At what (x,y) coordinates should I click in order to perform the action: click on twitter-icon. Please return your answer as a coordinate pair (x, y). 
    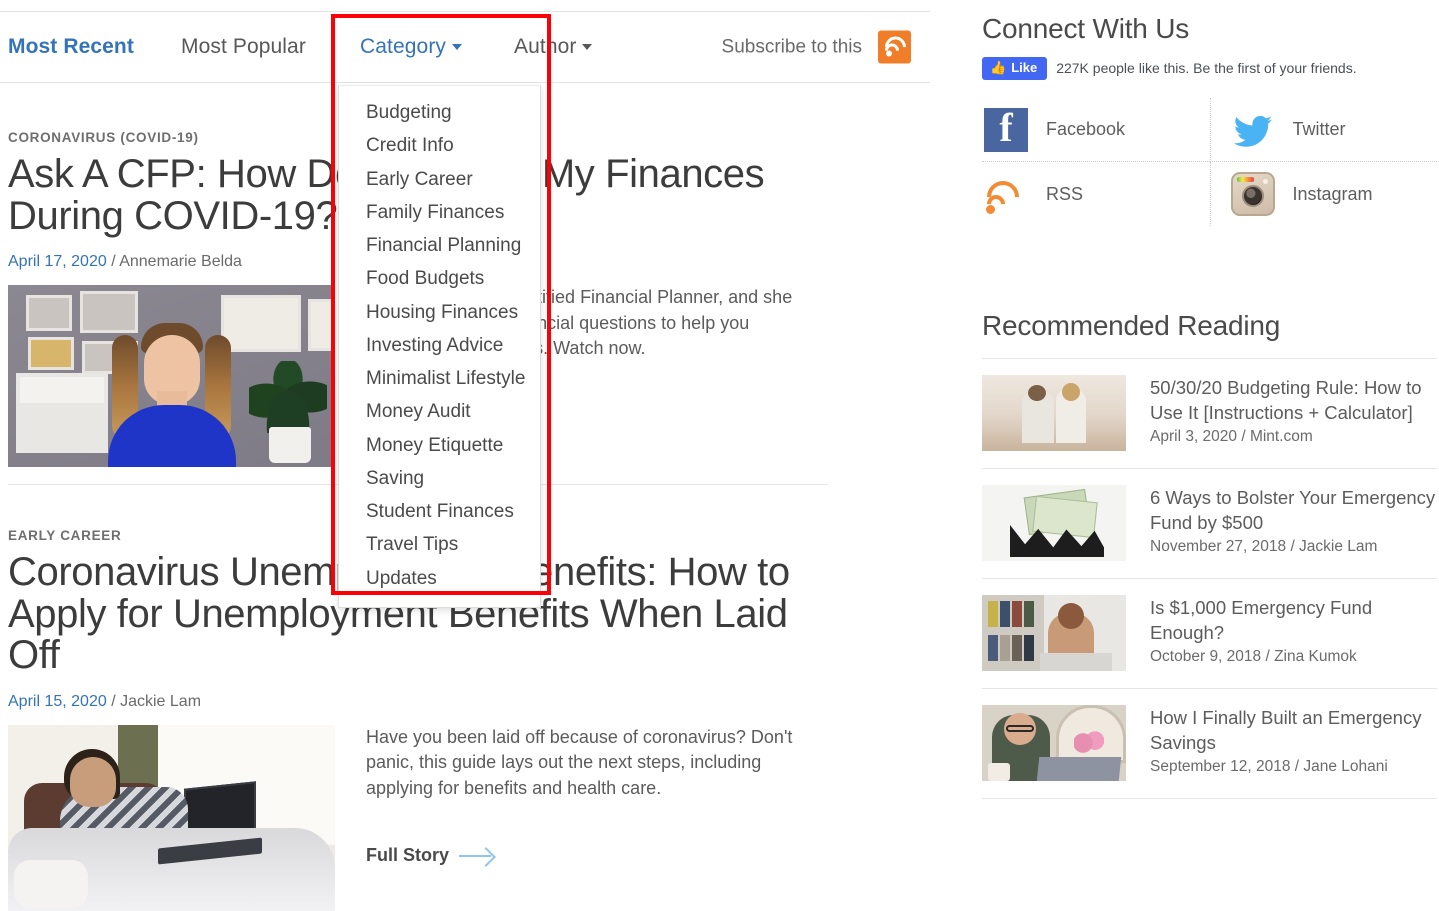
    Looking at the image, I should click on (1253, 130).